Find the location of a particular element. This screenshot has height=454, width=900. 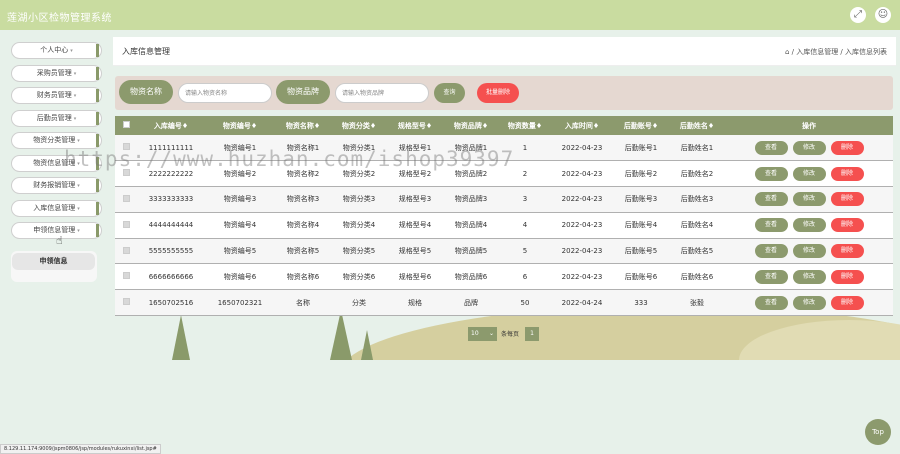

column-header: 后勤账号♦ is located at coordinates (641, 125).